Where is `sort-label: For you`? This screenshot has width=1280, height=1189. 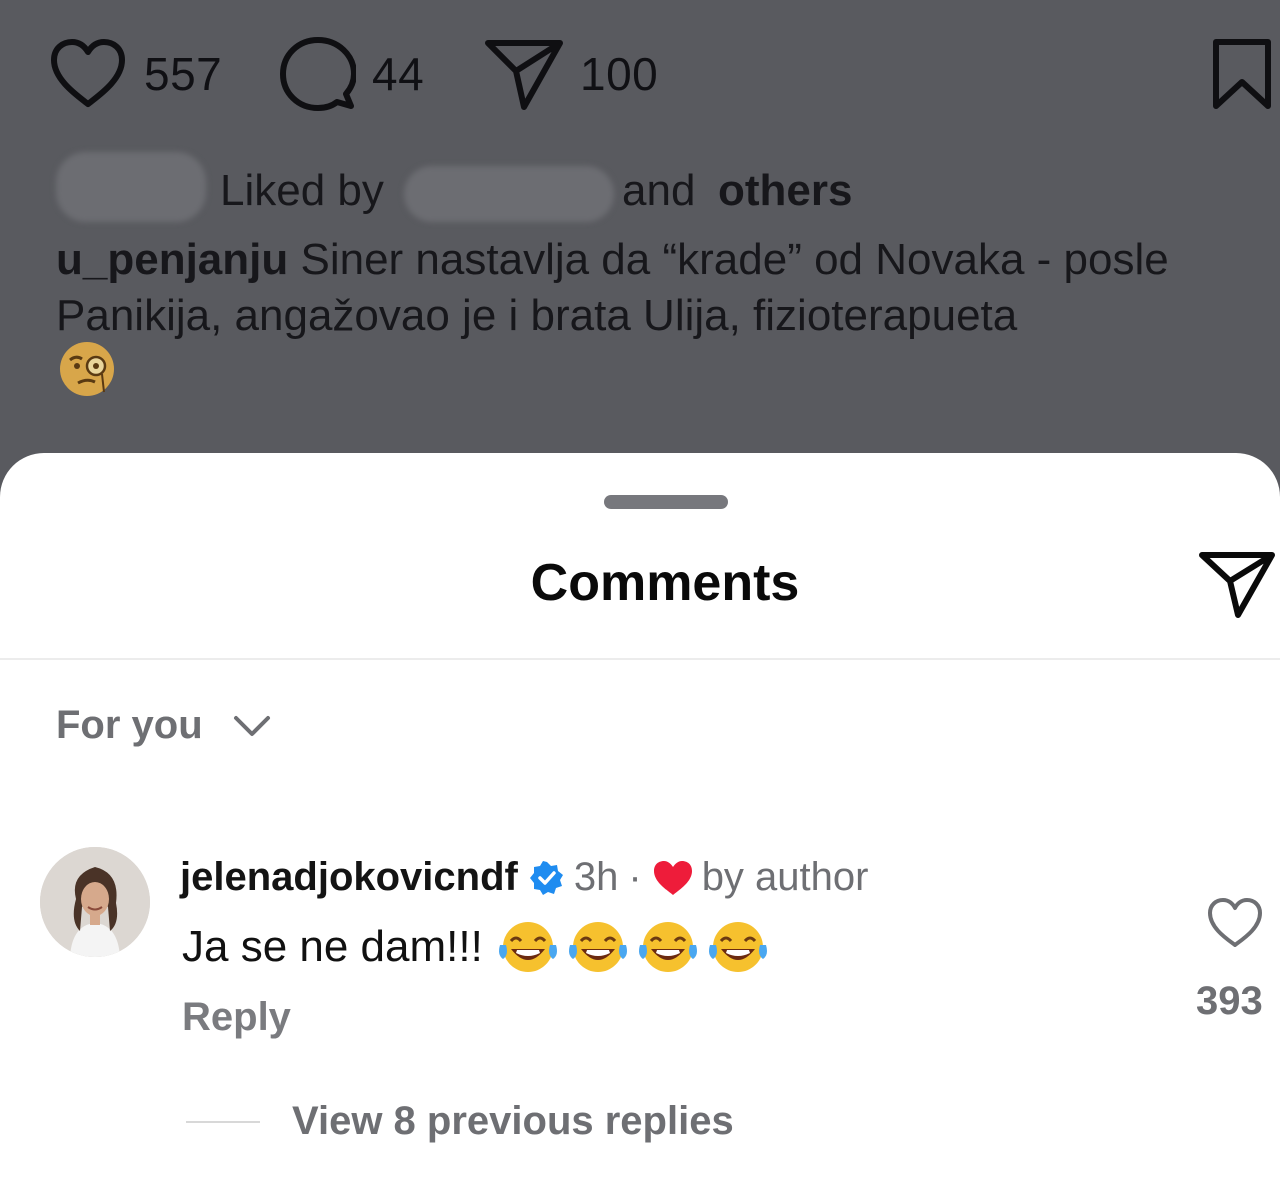 sort-label: For you is located at coordinates (129, 725).